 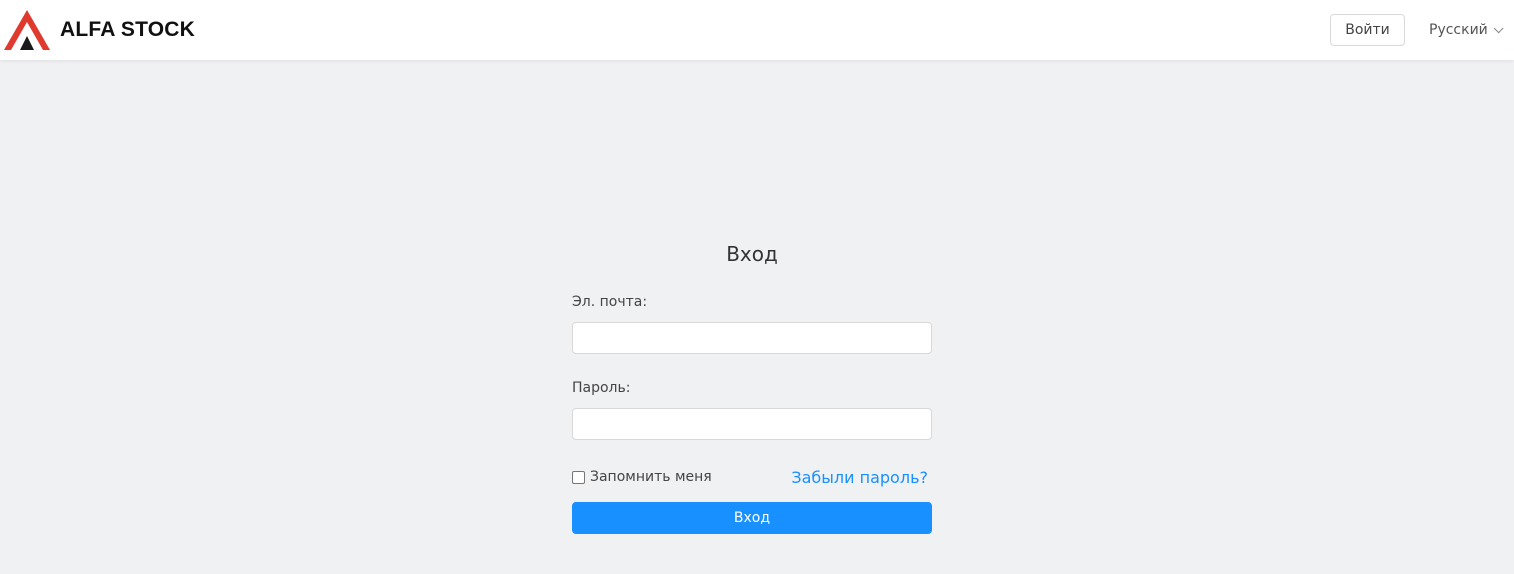 I want to click on alfa-triangle-logo-icon, so click(x=27, y=30).